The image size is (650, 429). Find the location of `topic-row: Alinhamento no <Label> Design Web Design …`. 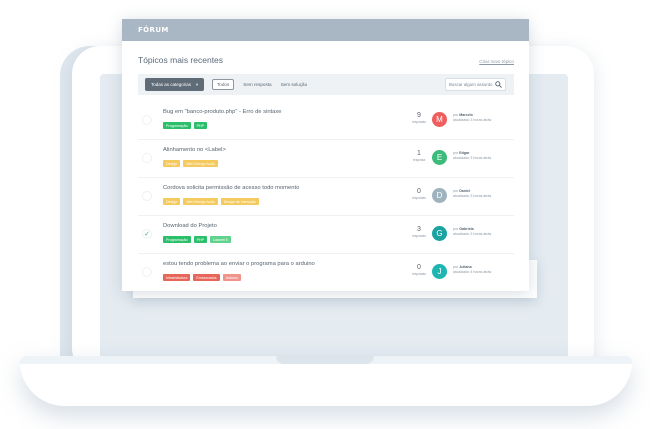

topic-row: Alinhamento no <Label> Design Web Design … is located at coordinates (326, 159).